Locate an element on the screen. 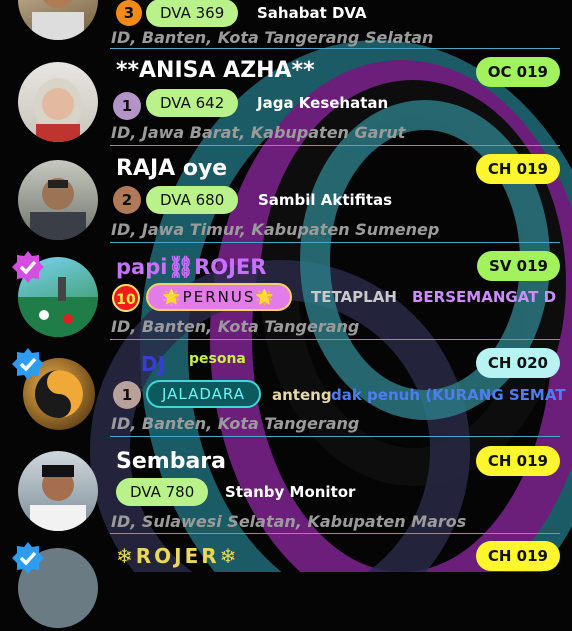  user-name: Sembara is located at coordinates (171, 461).